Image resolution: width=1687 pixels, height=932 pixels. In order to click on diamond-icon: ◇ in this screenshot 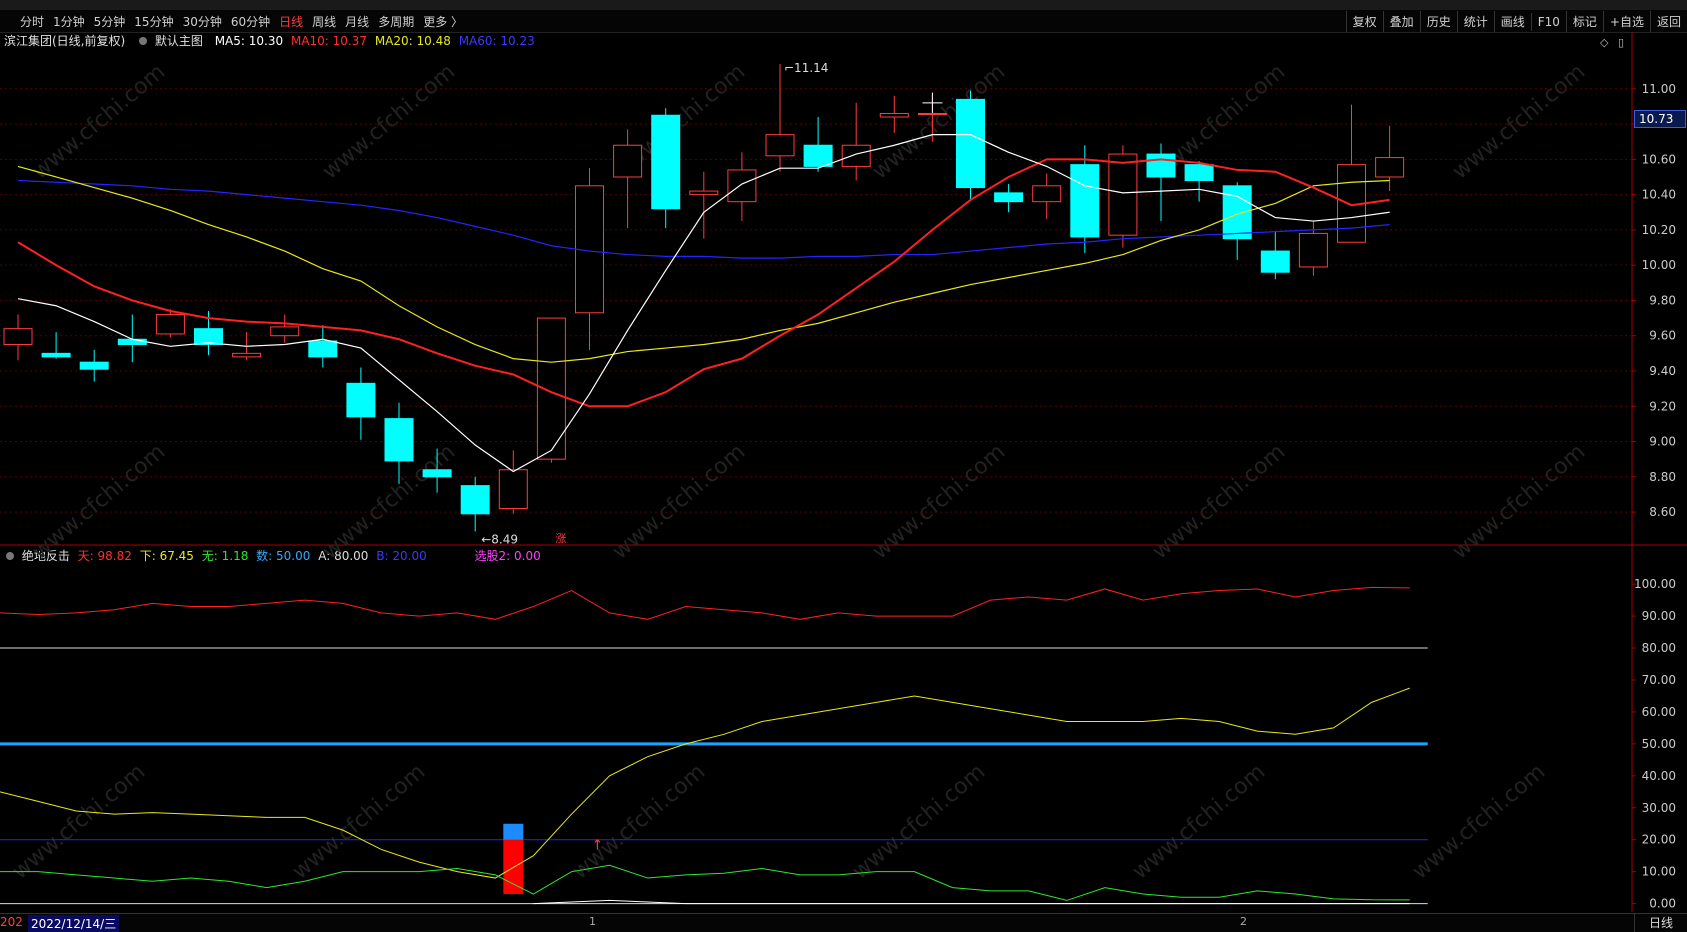, I will do `click(1604, 42)`.